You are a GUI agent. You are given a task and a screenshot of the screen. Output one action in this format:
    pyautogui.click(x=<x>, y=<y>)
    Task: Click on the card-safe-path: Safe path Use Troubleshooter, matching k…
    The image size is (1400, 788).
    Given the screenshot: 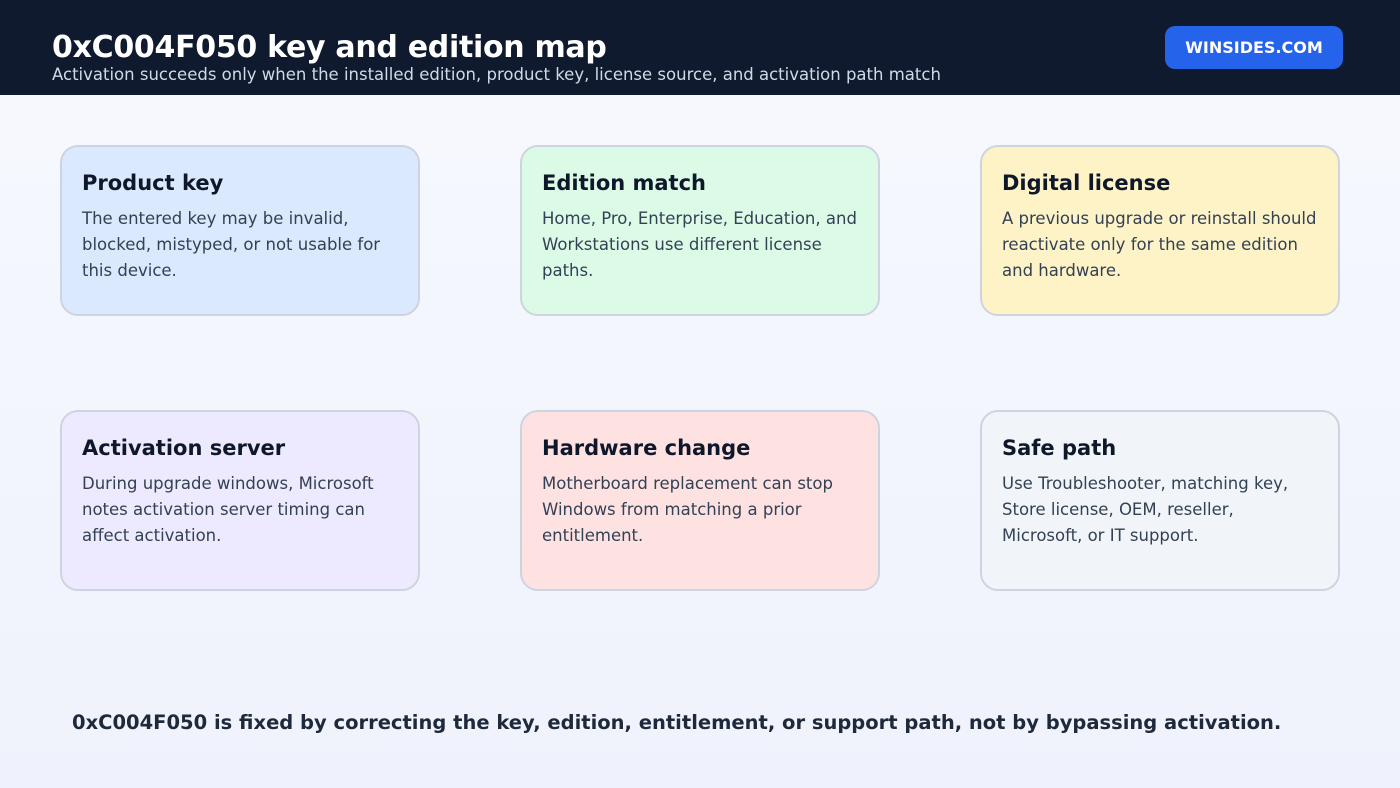 What is the action you would take?
    pyautogui.click(x=1160, y=500)
    